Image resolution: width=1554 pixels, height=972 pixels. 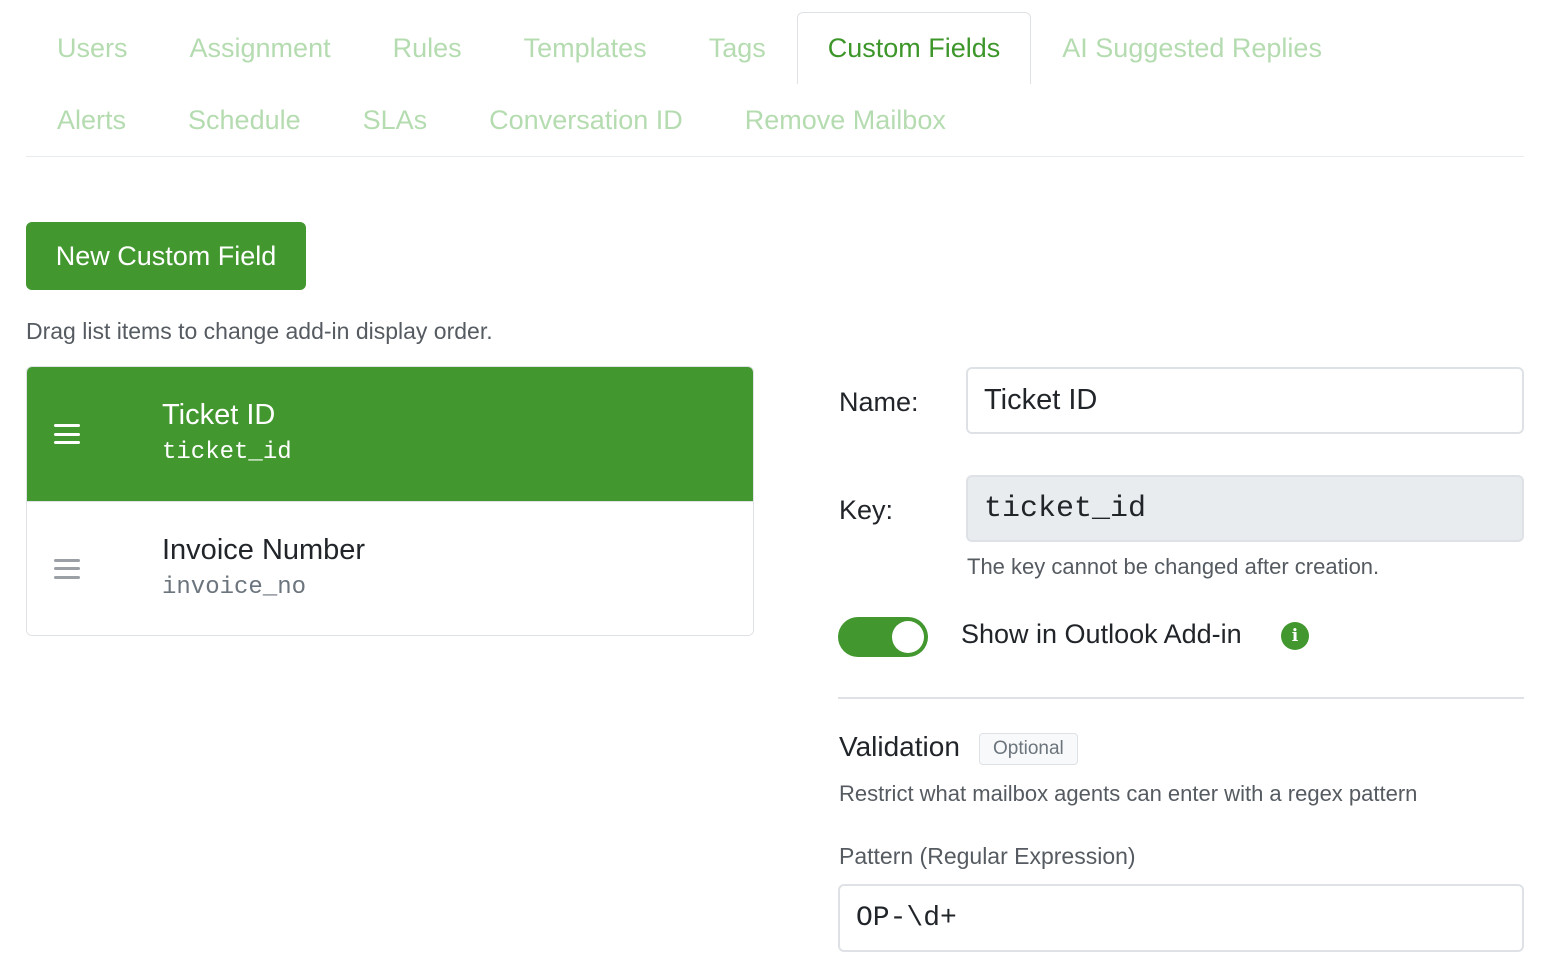 I want to click on tab-schedule: Schedule, so click(x=244, y=120).